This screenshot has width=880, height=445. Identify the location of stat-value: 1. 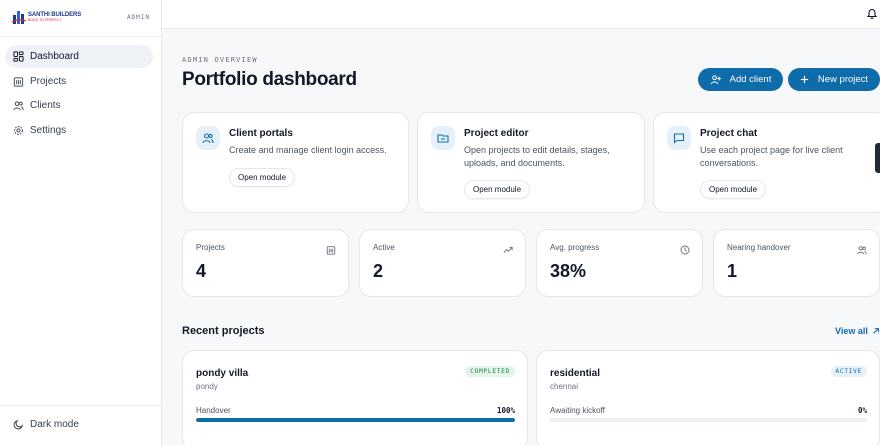
(732, 271).